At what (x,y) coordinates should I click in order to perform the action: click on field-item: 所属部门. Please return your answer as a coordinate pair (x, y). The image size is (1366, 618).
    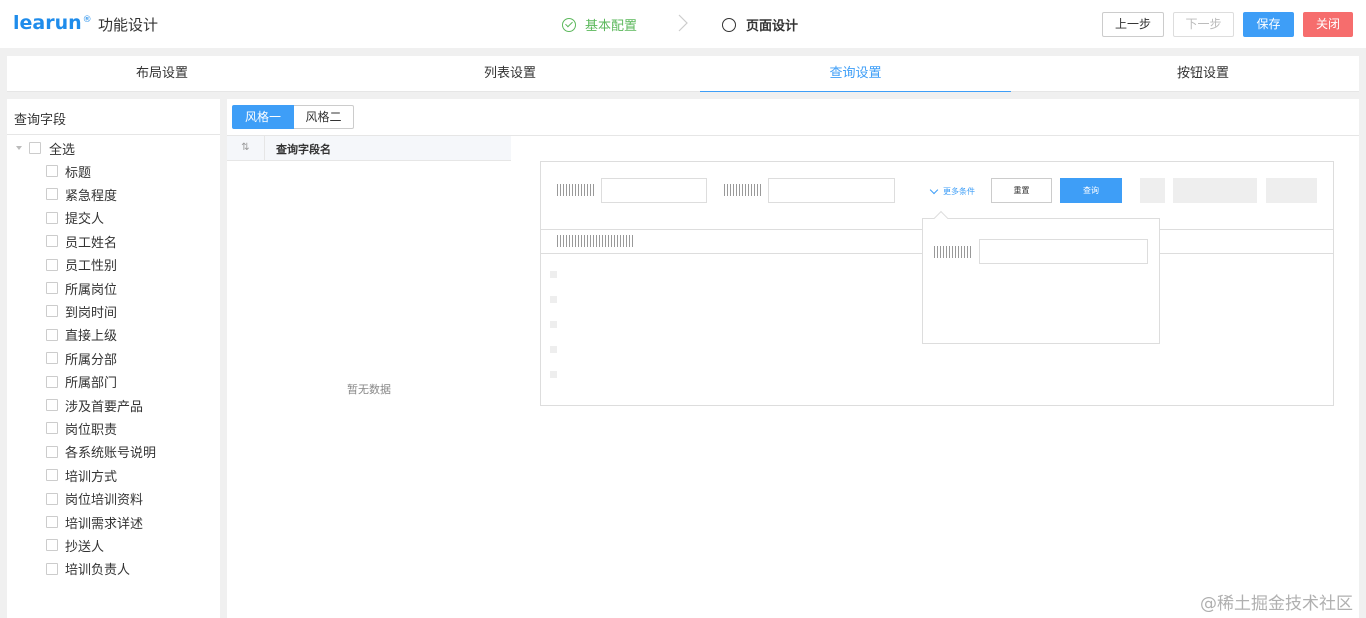
    Looking at the image, I should click on (82, 383).